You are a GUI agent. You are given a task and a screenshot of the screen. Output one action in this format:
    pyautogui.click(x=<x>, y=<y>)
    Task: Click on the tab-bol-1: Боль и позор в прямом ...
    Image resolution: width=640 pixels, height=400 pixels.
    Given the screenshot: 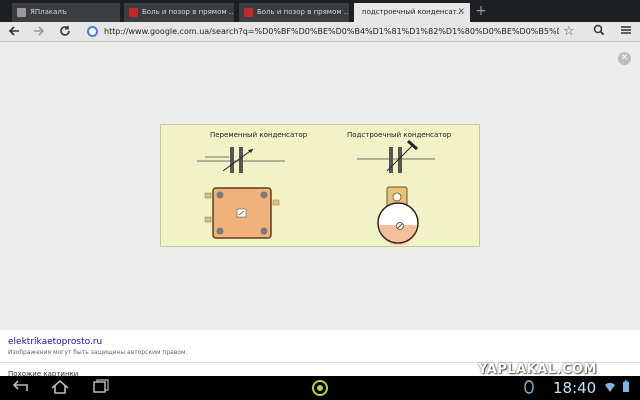 What is the action you would take?
    pyautogui.click(x=179, y=12)
    